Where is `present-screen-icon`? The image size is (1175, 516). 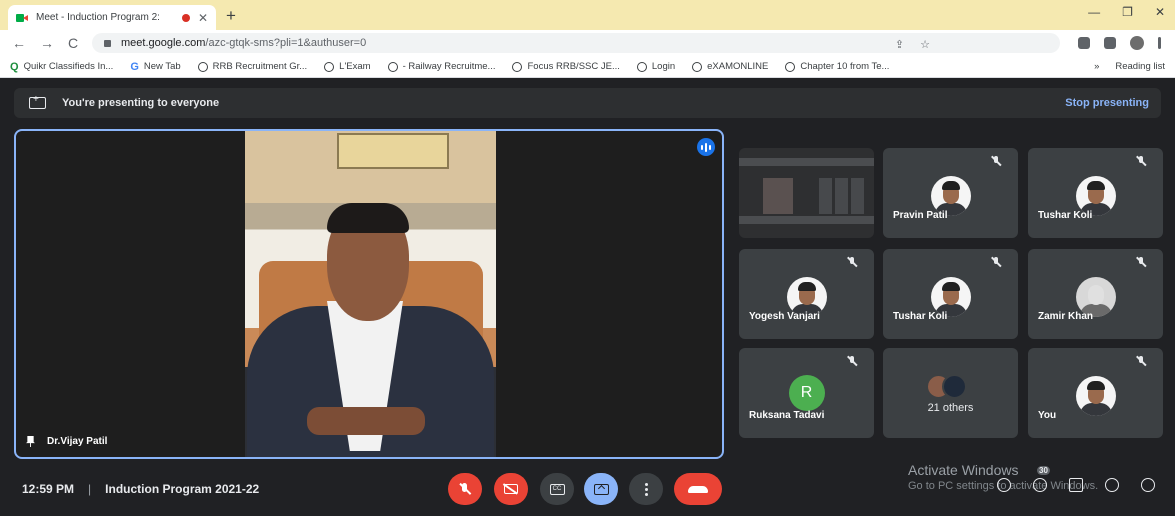 present-screen-icon is located at coordinates (37, 101).